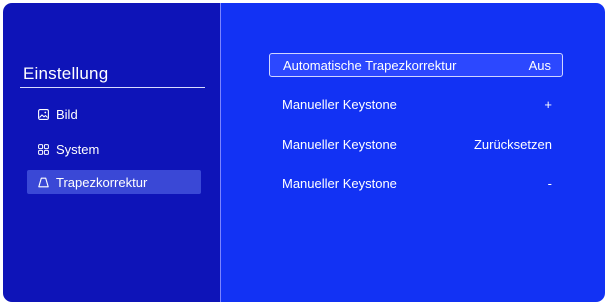  What do you see at coordinates (416, 144) in the screenshot?
I see `manual-keystone-reset-row: Manueller Keystone Zurücksetzen` at bounding box center [416, 144].